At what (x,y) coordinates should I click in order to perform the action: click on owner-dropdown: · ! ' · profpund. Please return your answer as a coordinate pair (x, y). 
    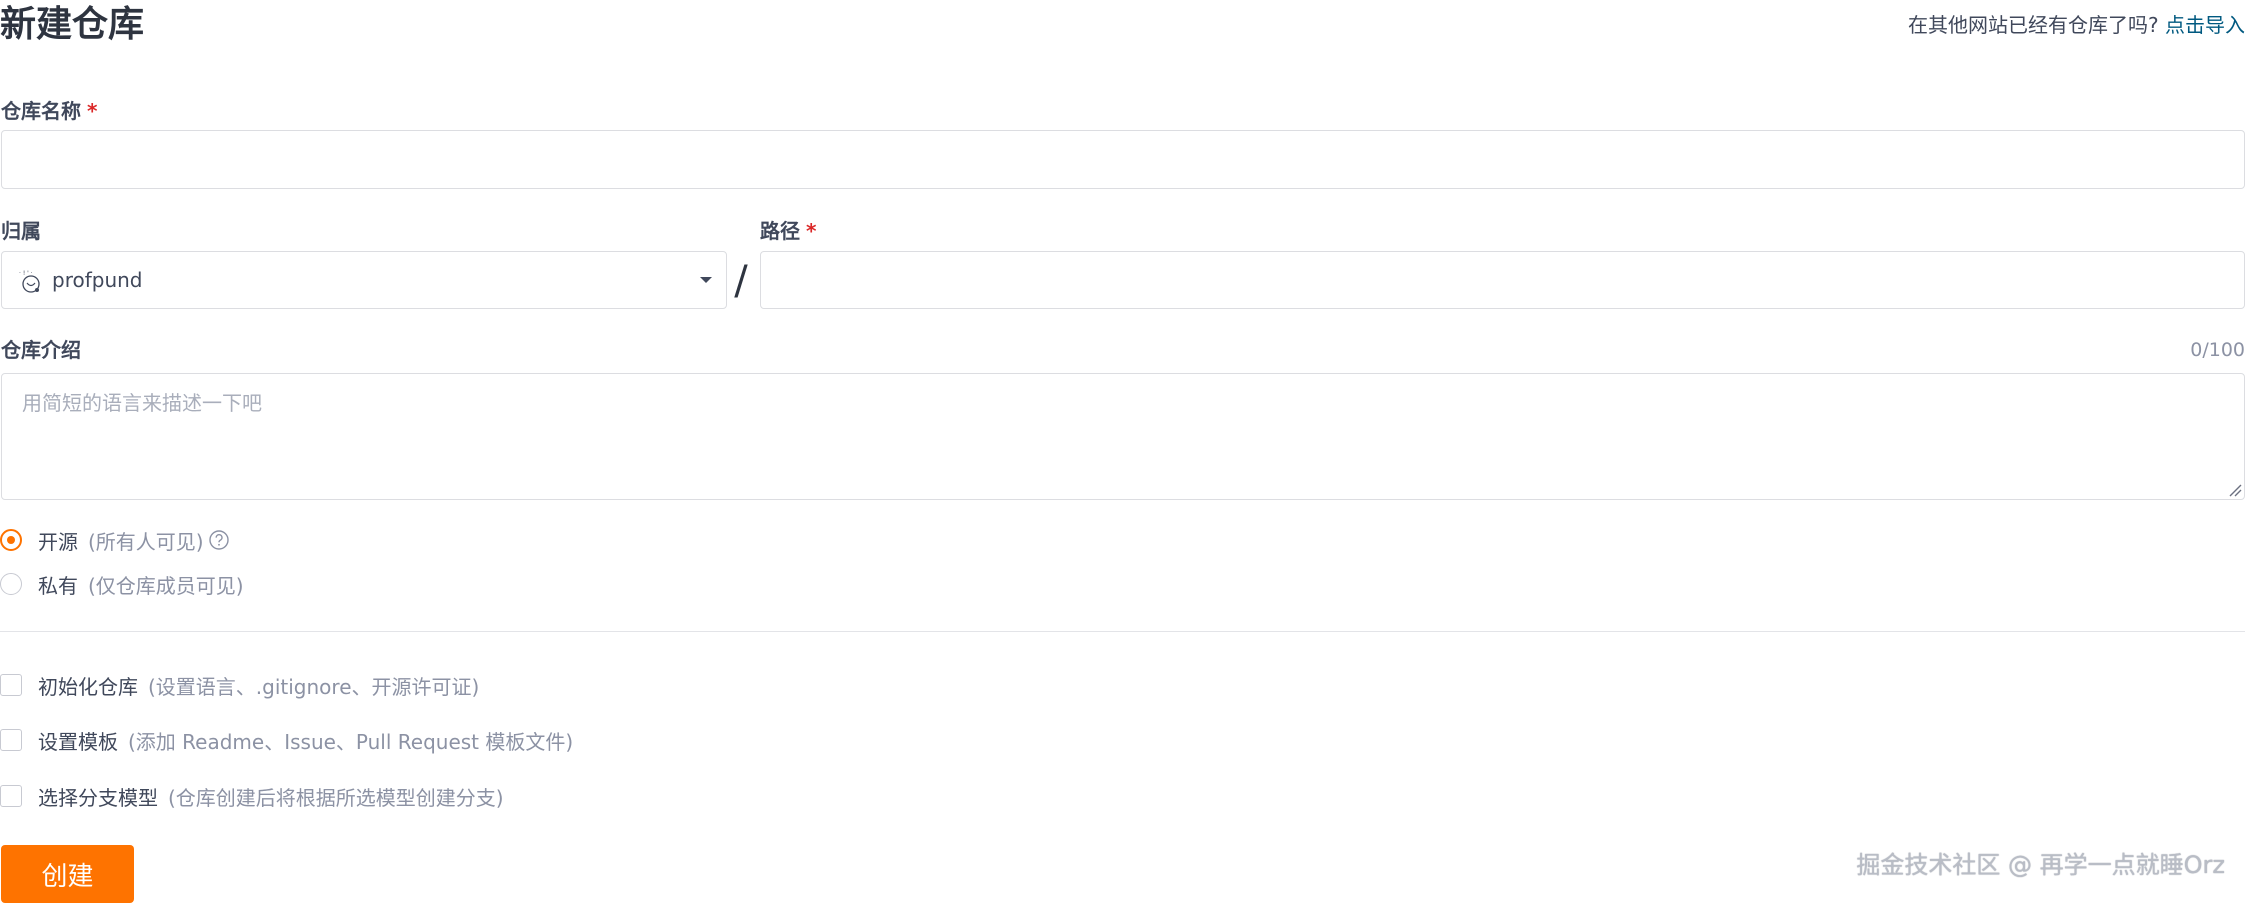
    Looking at the image, I should click on (364, 280).